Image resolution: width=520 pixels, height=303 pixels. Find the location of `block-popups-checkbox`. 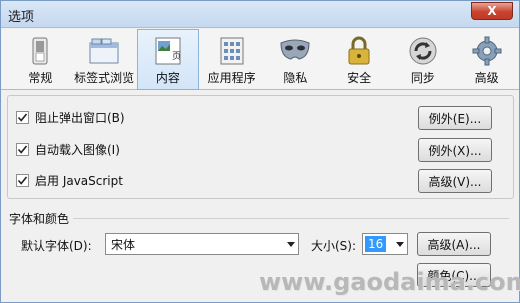

block-popups-checkbox is located at coordinates (22, 117).